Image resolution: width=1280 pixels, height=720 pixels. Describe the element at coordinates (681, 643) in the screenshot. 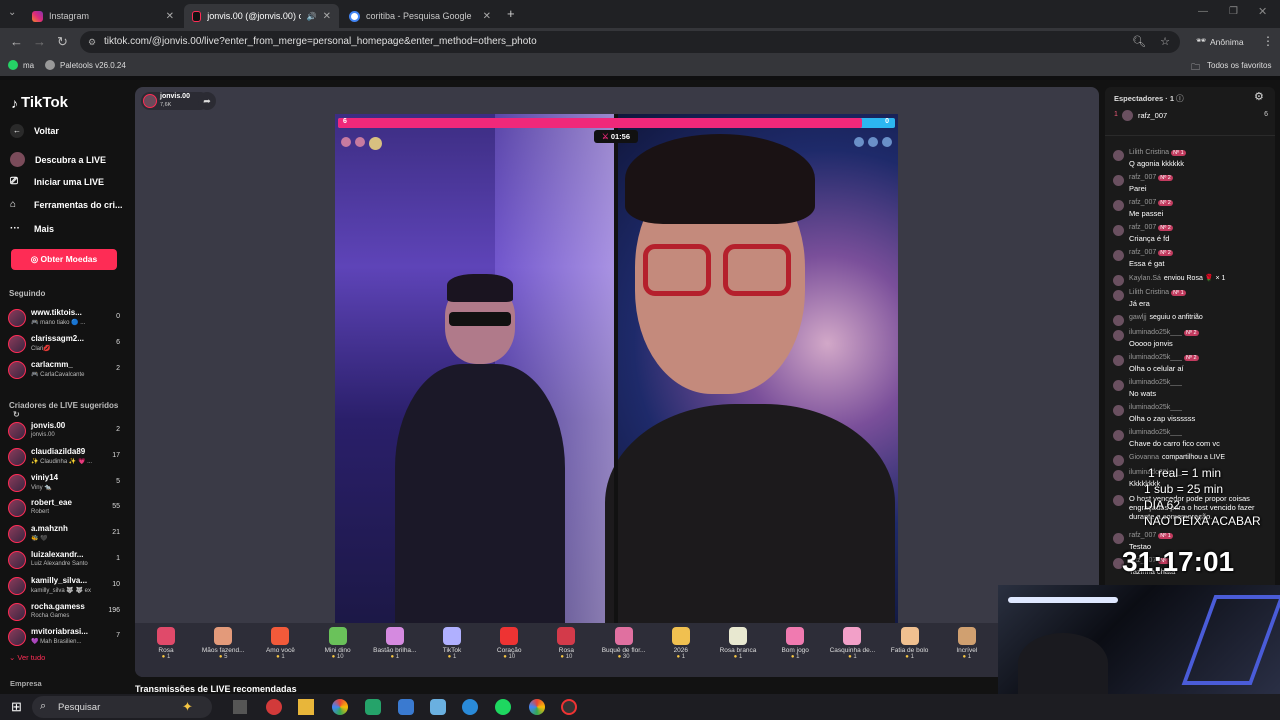

I see `gift-item: 2026 ● 1` at that location.